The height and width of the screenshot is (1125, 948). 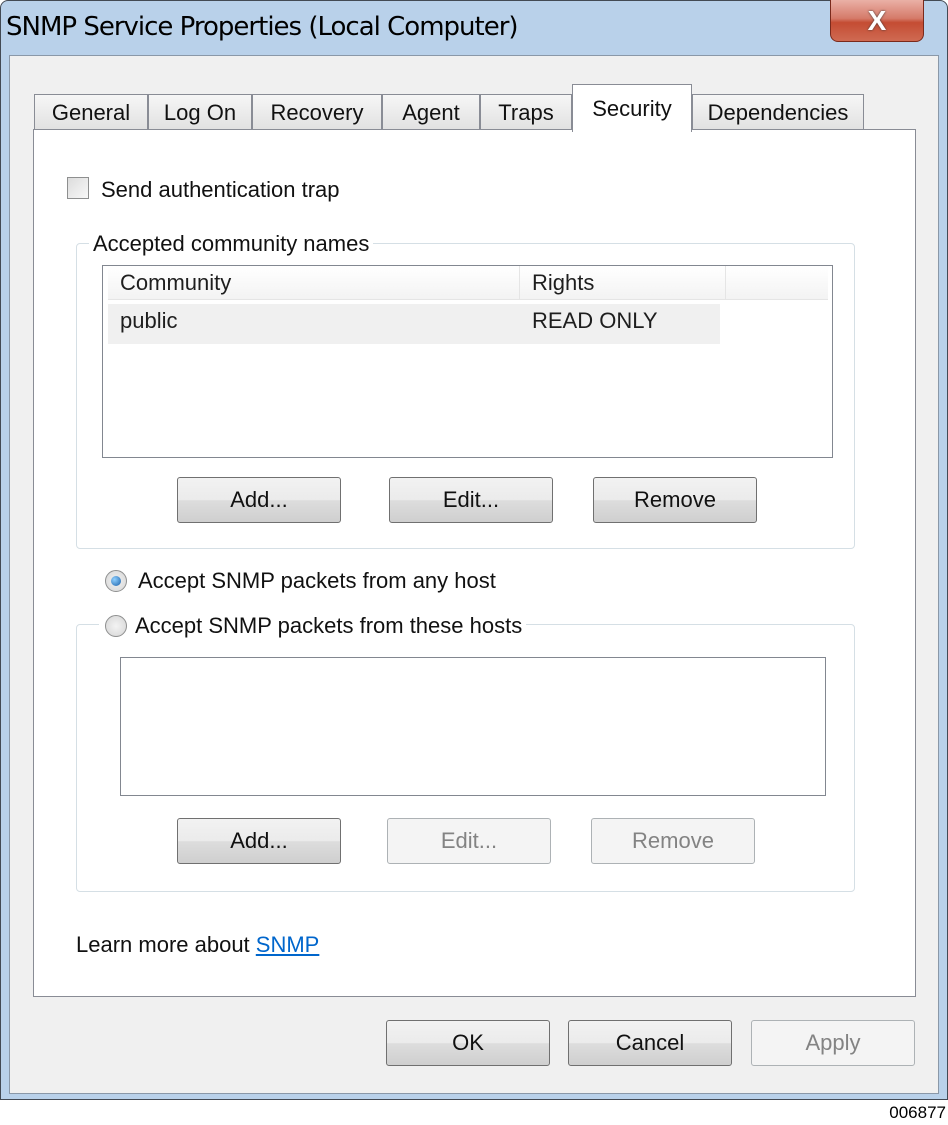 I want to click on column-header-rights: Rights, so click(x=623, y=283).